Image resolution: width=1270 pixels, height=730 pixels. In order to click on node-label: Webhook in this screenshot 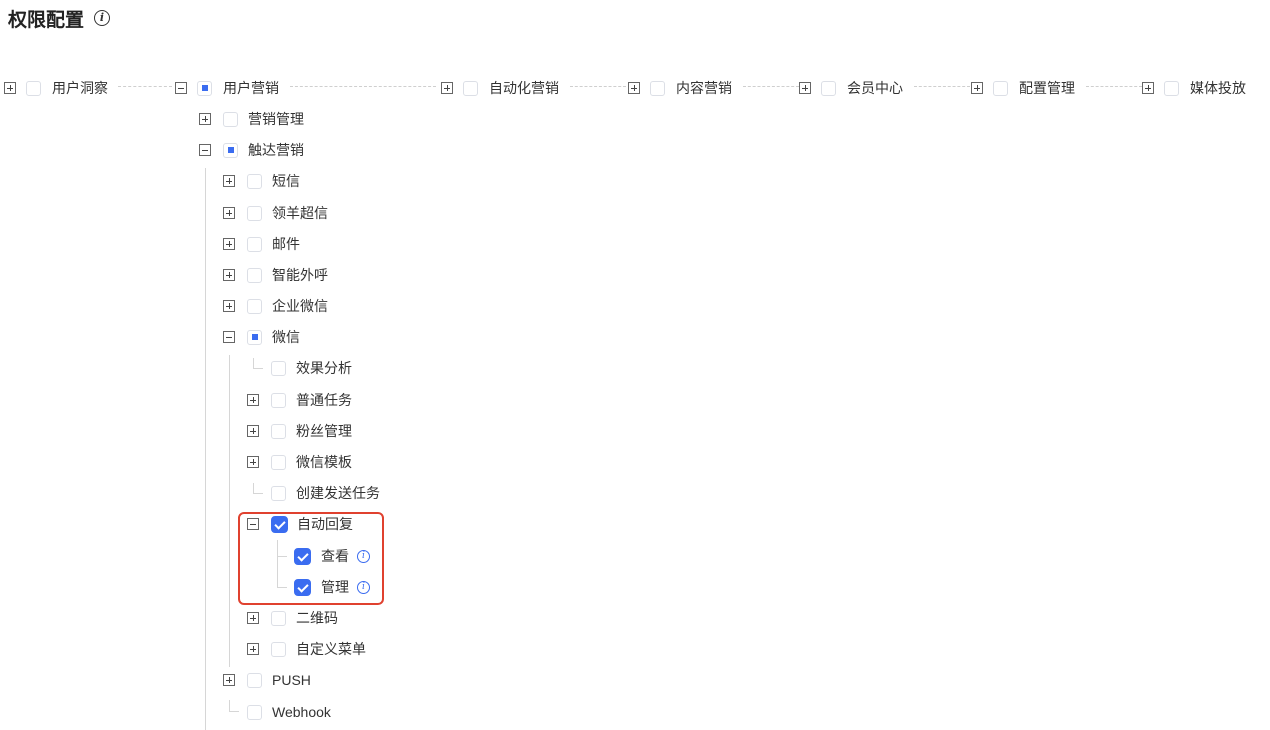, I will do `click(301, 712)`.